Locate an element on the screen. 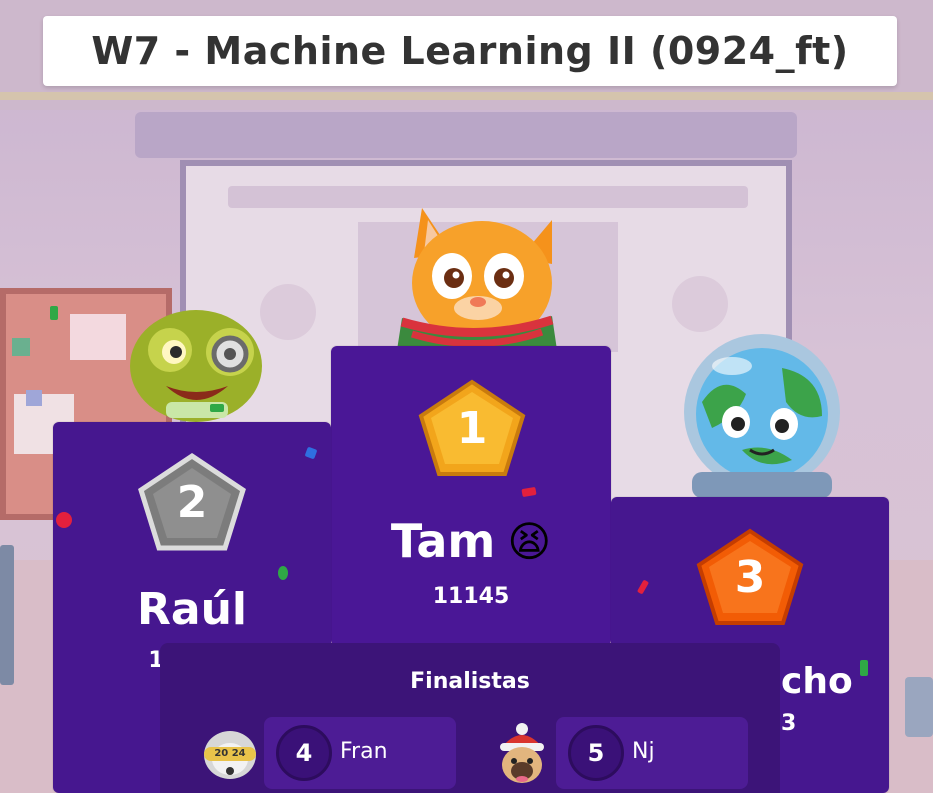  finalist-rank: 5 is located at coordinates (596, 753).